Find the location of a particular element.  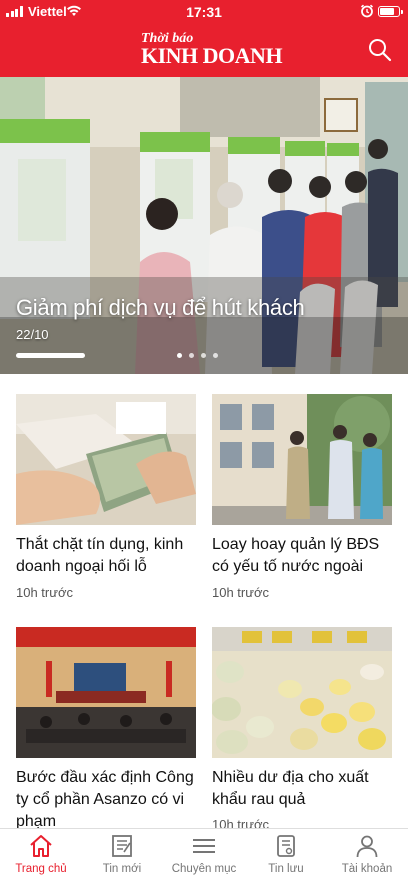

status-time: 17:31 is located at coordinates (204, 12).